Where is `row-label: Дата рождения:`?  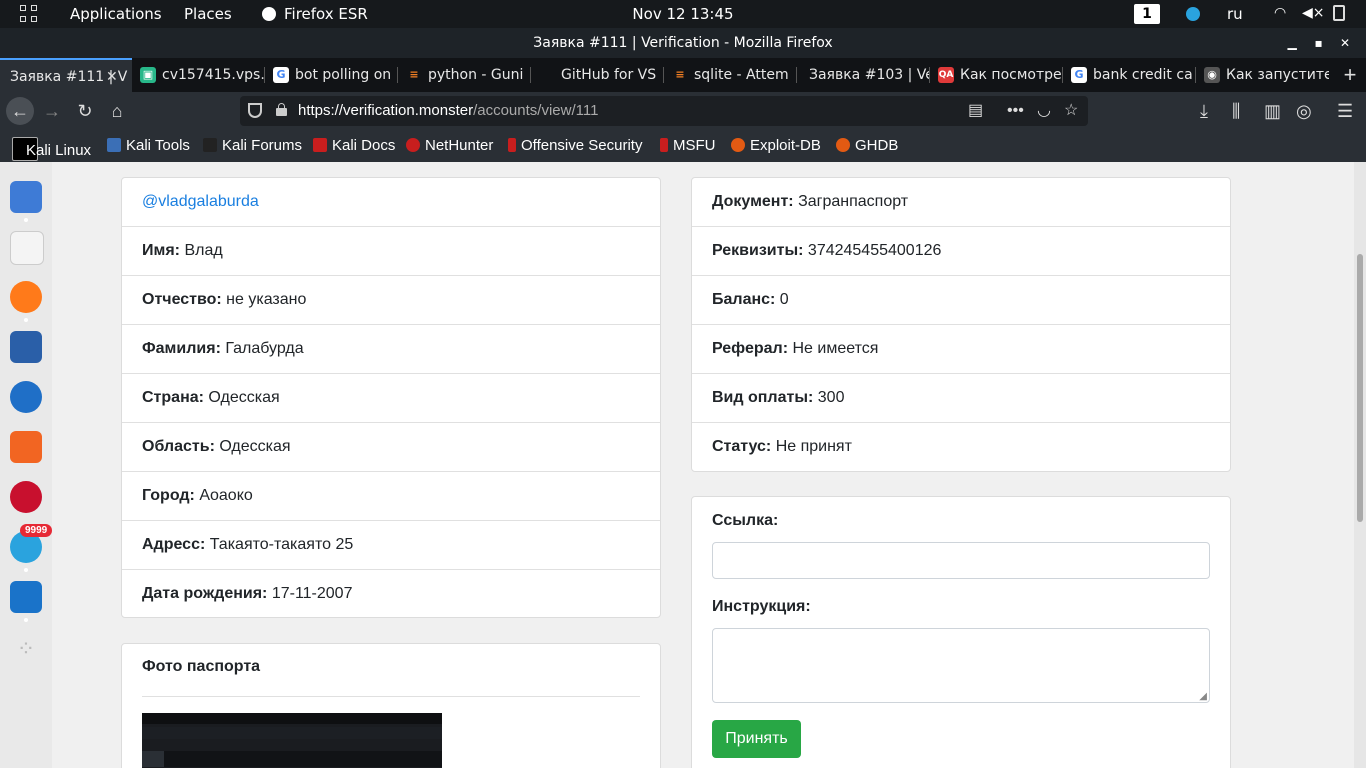
row-label: Дата рождения: is located at coordinates (205, 593).